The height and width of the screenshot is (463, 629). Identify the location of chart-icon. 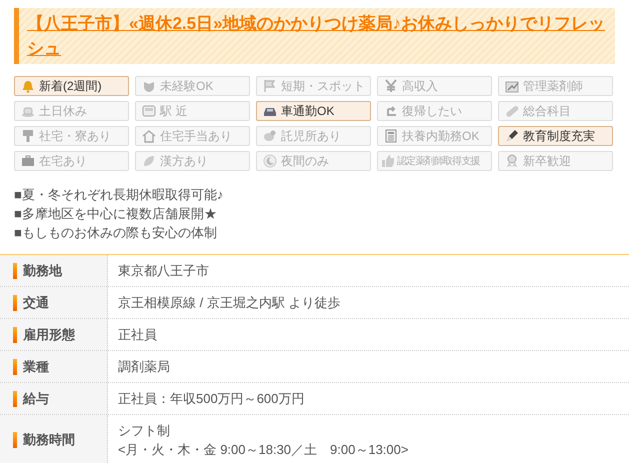
(512, 86).